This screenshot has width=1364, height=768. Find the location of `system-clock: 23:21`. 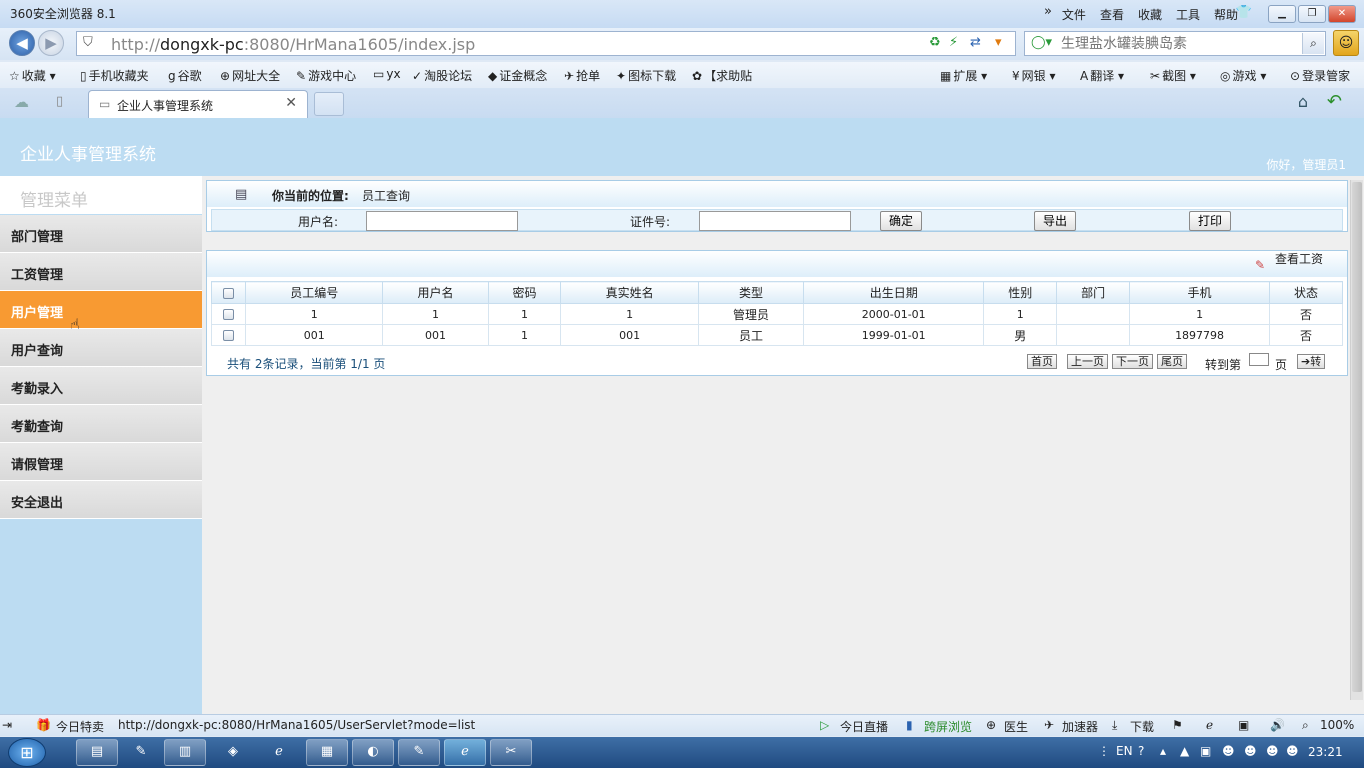

system-clock: 23:21 is located at coordinates (1325, 752).